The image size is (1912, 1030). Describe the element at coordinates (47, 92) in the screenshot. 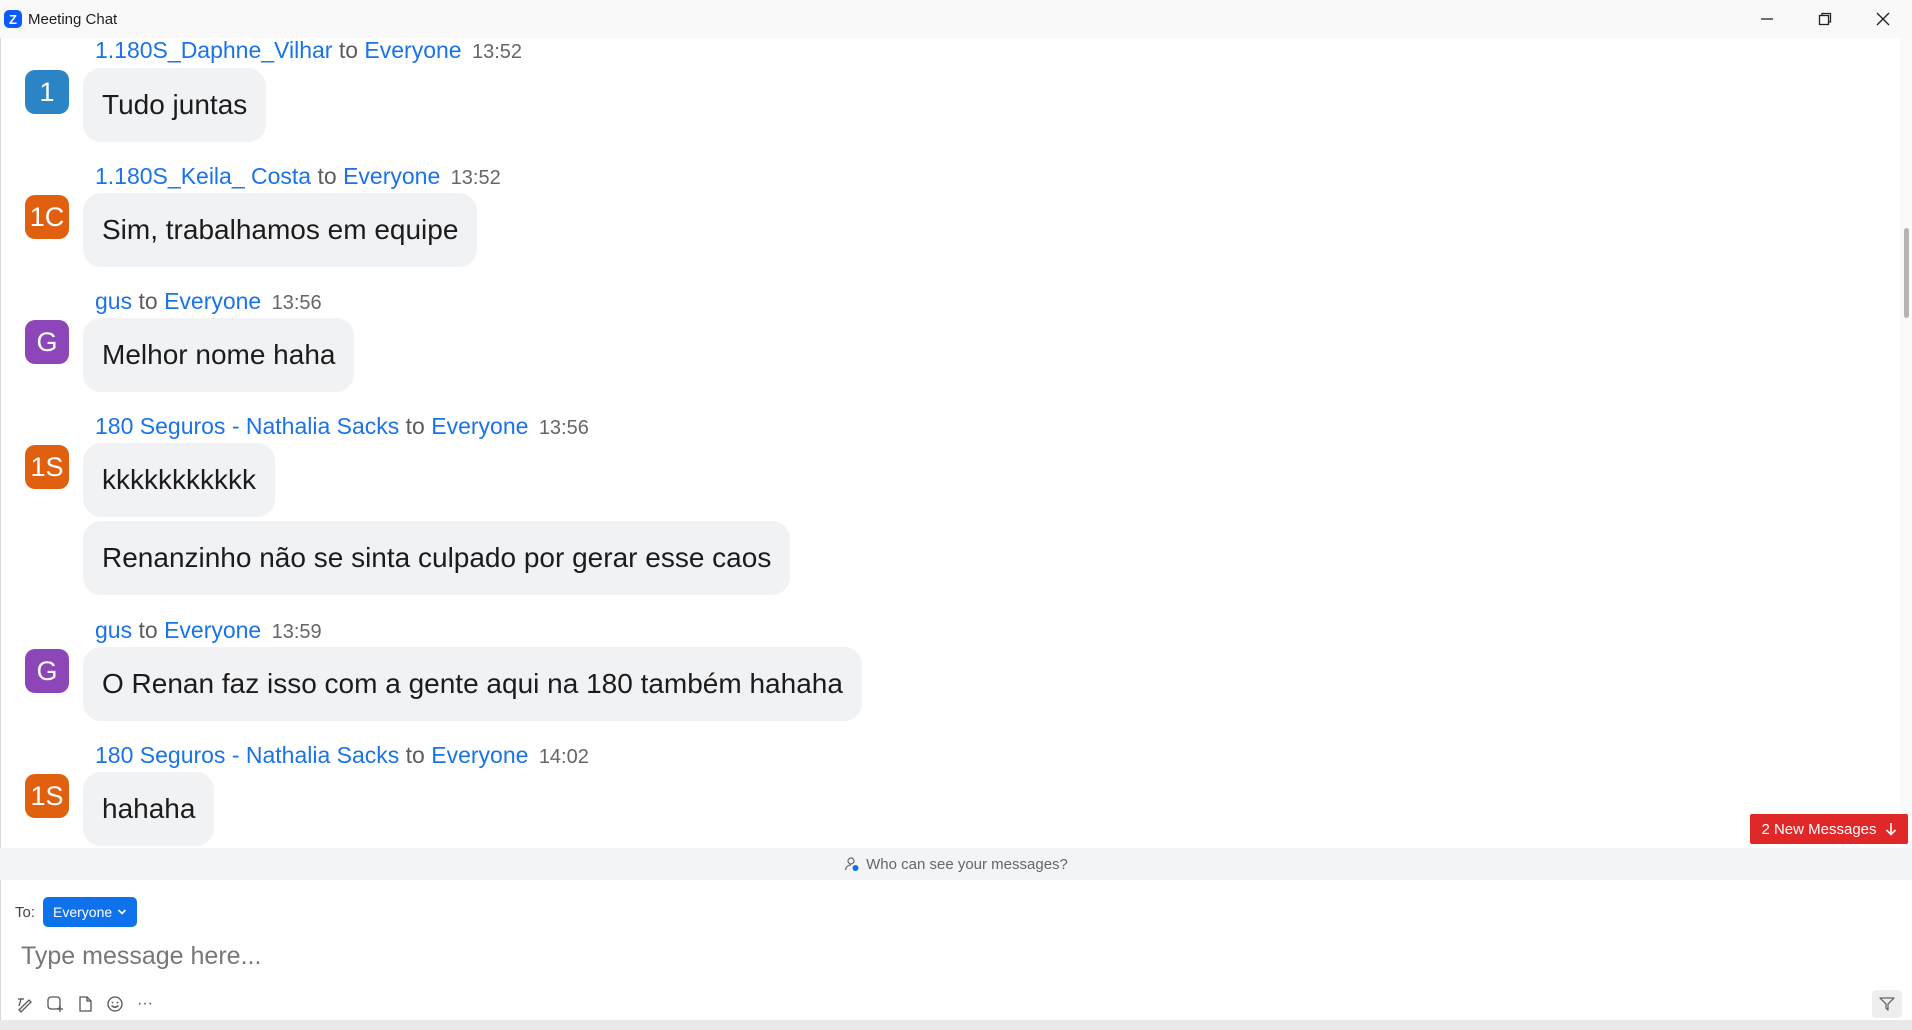

I see `avatar: 1` at that location.